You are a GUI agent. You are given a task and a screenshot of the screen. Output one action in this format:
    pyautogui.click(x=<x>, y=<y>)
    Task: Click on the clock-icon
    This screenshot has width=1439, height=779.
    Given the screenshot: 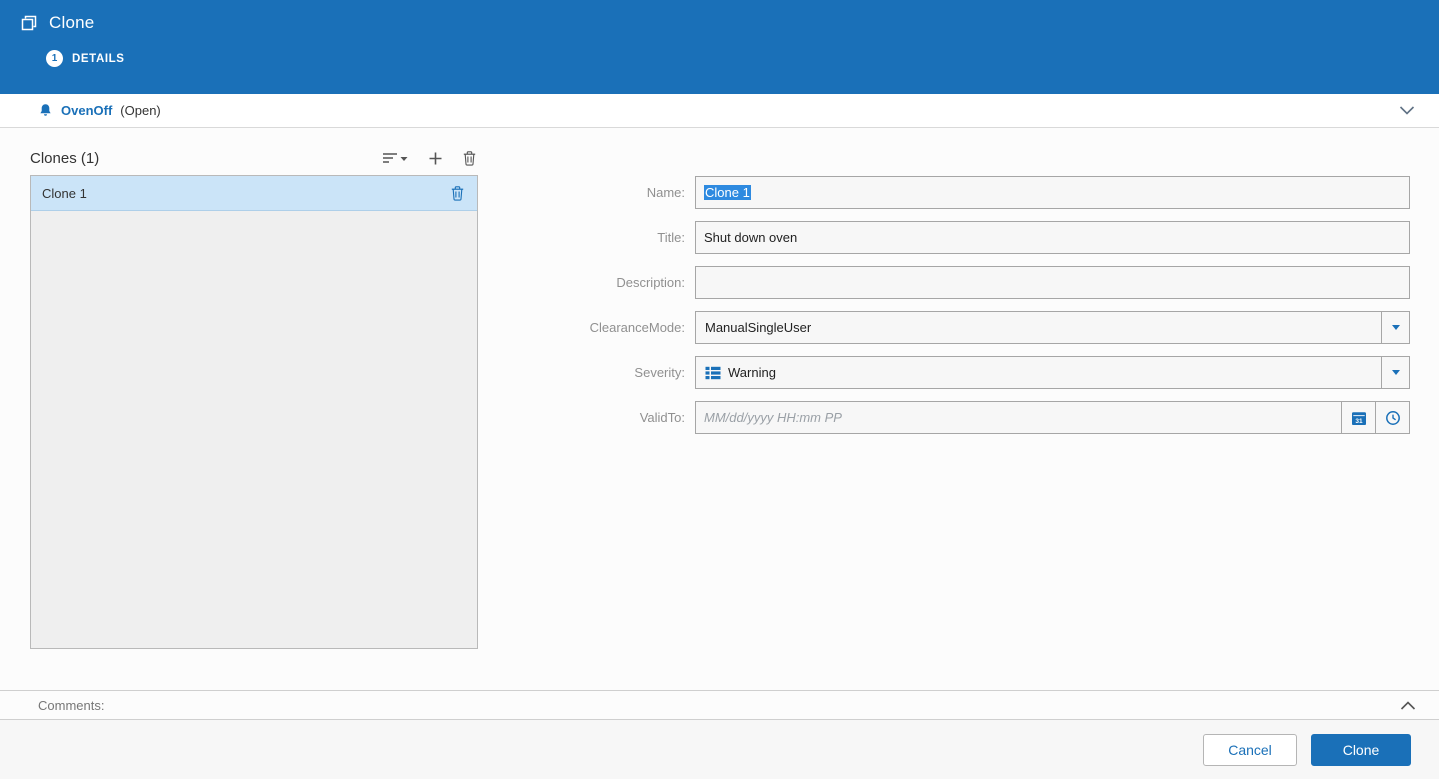 What is the action you would take?
    pyautogui.click(x=1393, y=418)
    